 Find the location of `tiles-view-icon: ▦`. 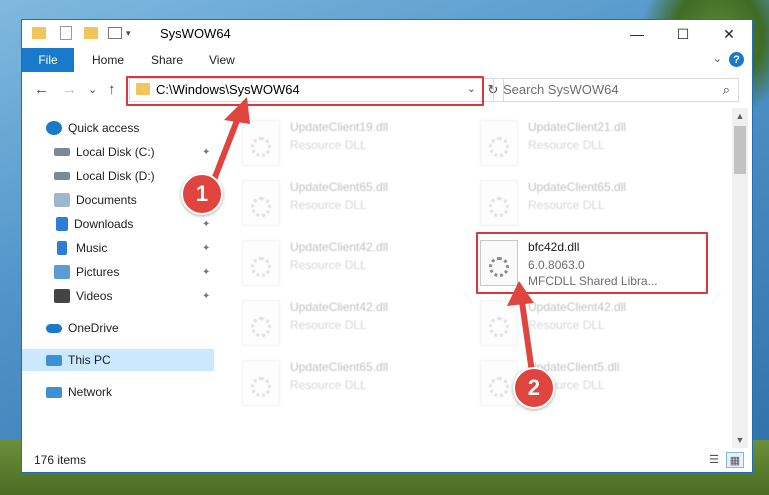

tiles-view-icon: ▦ is located at coordinates (735, 460).